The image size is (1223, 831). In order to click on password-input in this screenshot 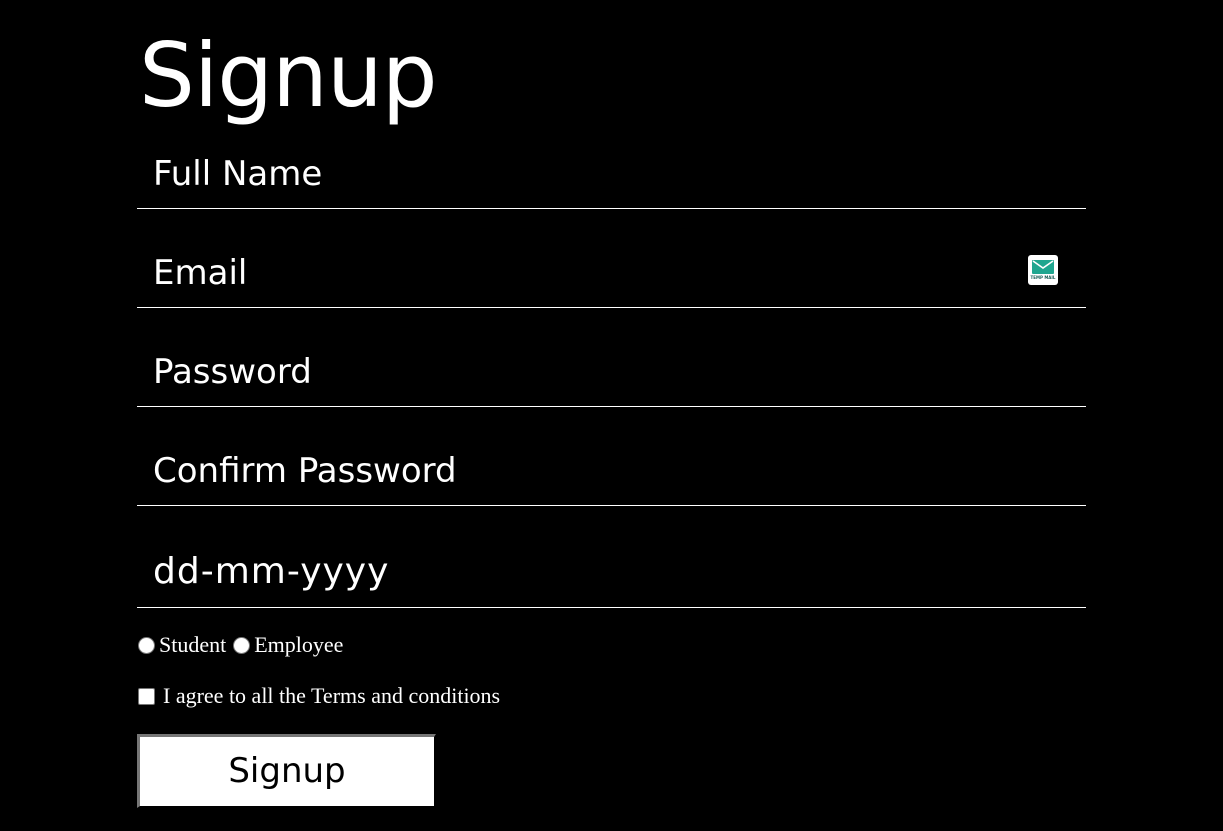, I will do `click(611, 371)`.